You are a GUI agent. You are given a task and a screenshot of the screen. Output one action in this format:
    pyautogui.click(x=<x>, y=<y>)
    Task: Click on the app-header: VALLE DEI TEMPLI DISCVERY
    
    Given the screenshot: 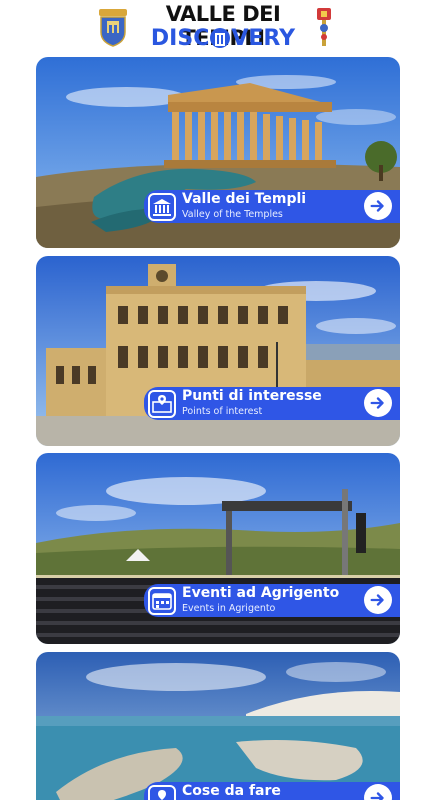 What is the action you would take?
    pyautogui.click(x=218, y=28)
    